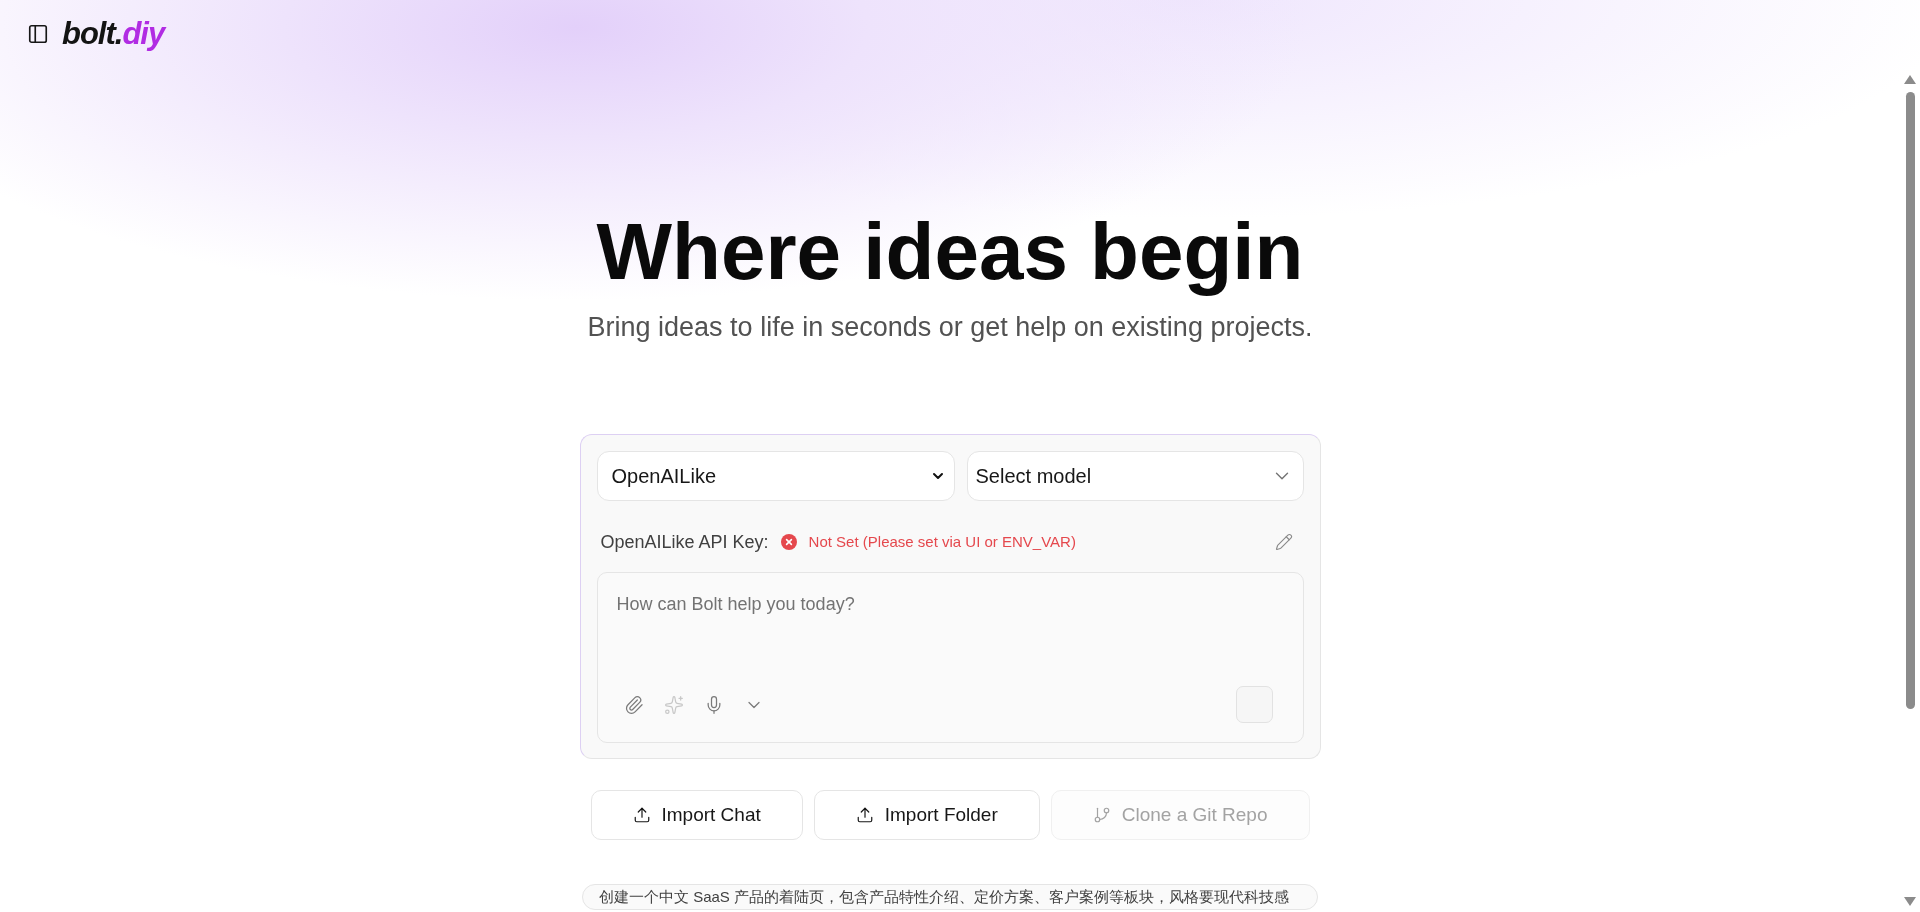 This screenshot has height=912, width=1920. What do you see at coordinates (696, 815) in the screenshot?
I see `import-button: Import Chat` at bounding box center [696, 815].